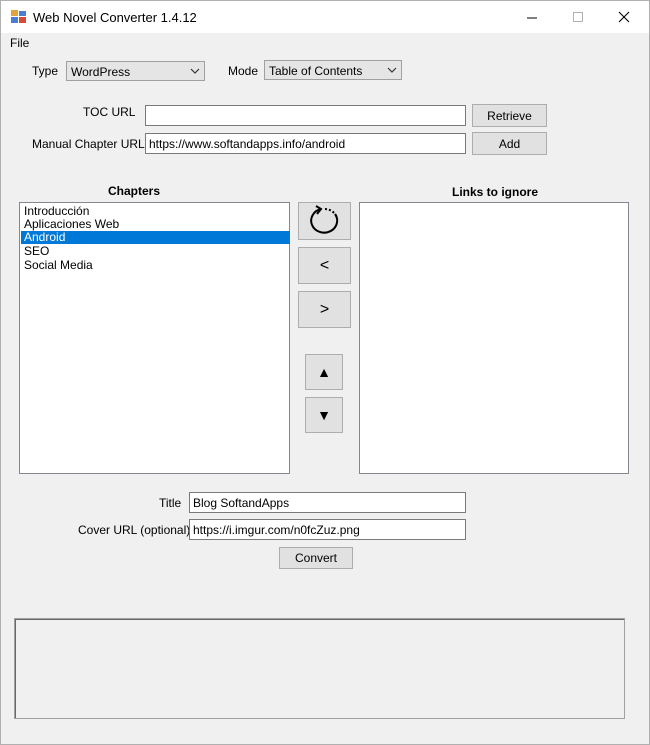 This screenshot has width=650, height=745. What do you see at coordinates (316, 558) in the screenshot?
I see `convert-button: Convert` at bounding box center [316, 558].